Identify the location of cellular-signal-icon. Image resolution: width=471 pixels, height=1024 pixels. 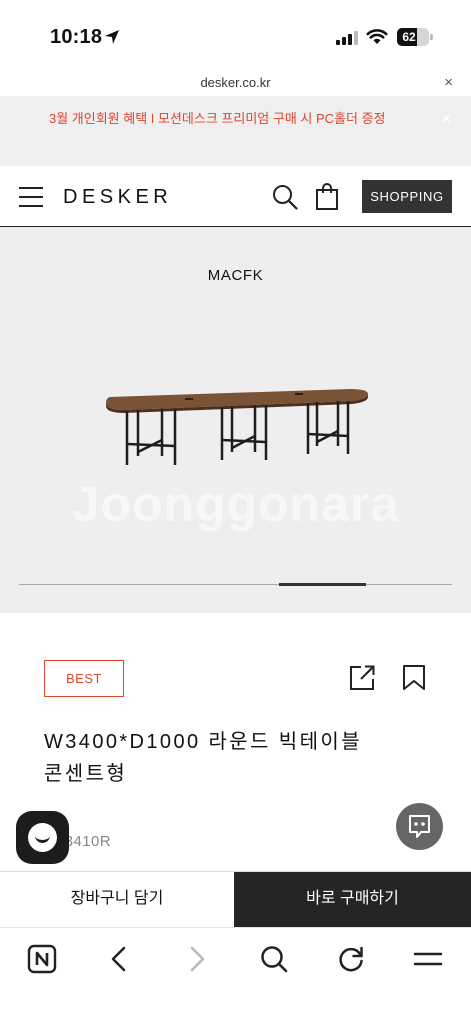
(347, 37).